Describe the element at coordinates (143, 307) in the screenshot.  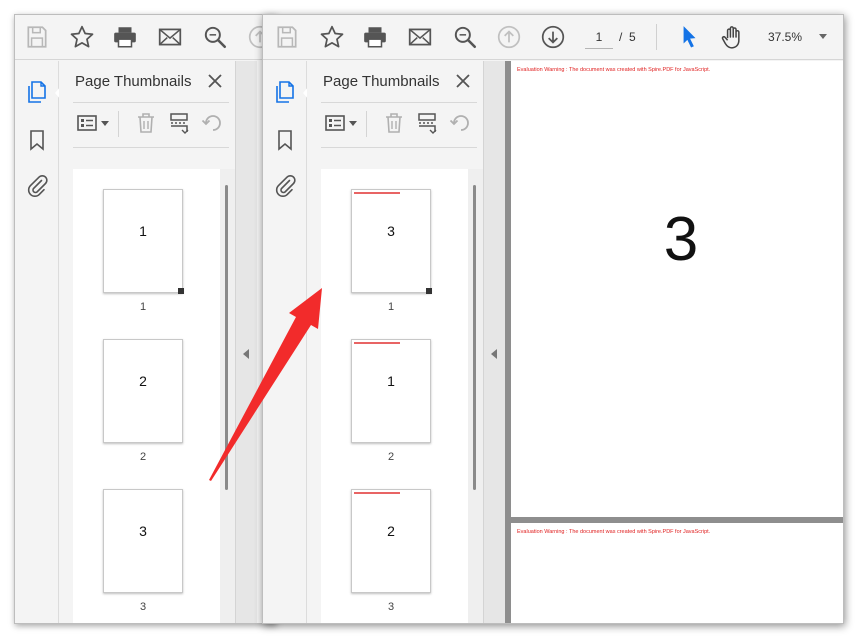
I see `thumbnail-label: 1` at that location.